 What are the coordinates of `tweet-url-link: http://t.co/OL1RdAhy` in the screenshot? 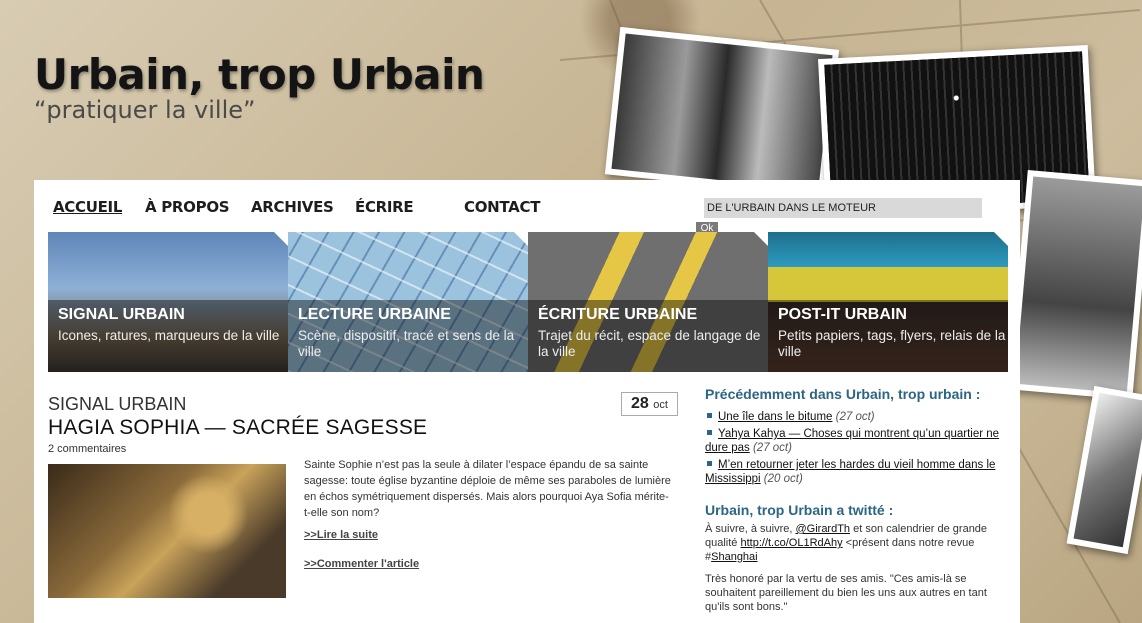 It's located at (791, 543).